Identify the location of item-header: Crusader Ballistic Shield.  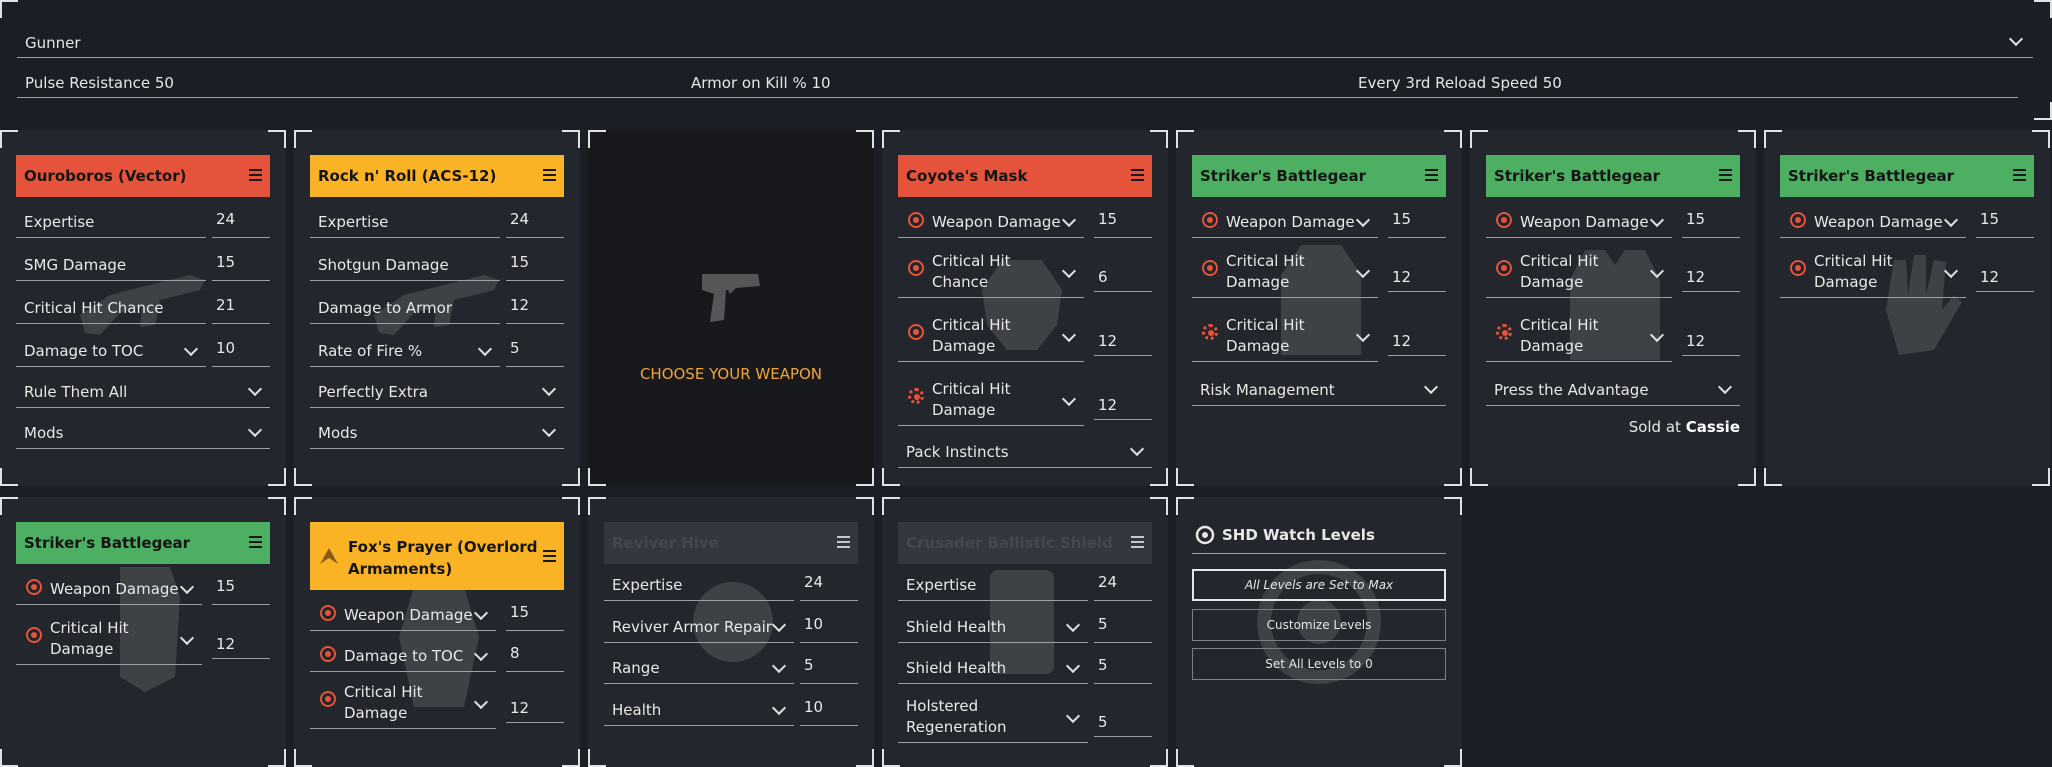
(1025, 543).